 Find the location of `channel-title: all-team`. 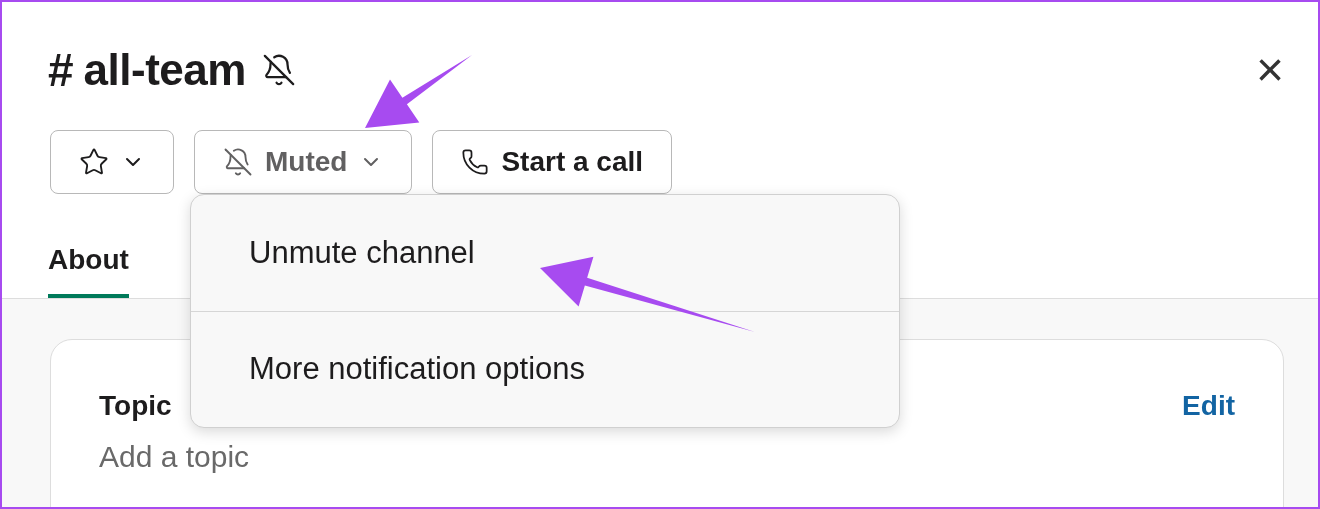

channel-title: all-team is located at coordinates (164, 70).